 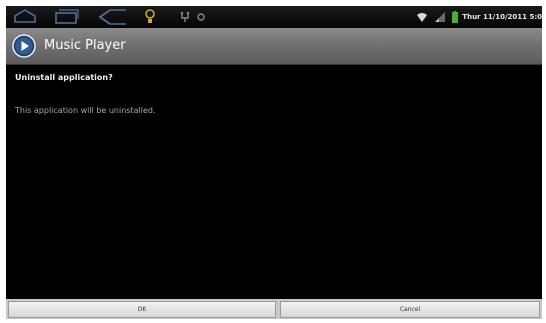 What do you see at coordinates (185, 17) in the screenshot?
I see `usb-icon` at bounding box center [185, 17].